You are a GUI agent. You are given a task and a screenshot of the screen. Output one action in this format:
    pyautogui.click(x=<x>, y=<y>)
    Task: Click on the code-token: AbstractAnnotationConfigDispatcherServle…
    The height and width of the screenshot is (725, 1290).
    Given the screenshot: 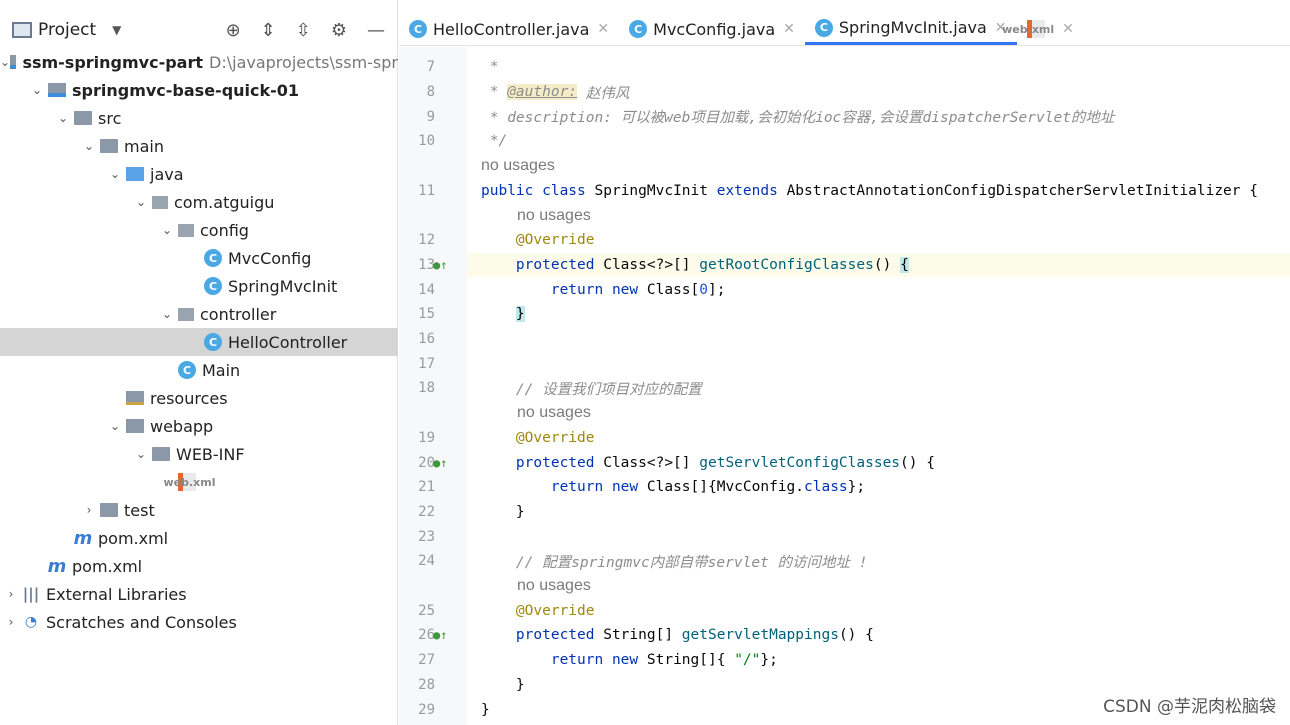 What is the action you would take?
    pyautogui.click(x=1022, y=190)
    